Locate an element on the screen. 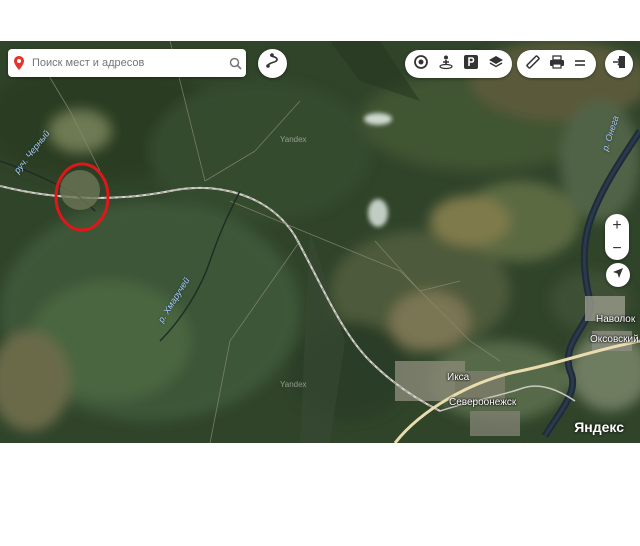 The height and width of the screenshot is (546, 640). geolocation-arrow-icon is located at coordinates (618, 275).